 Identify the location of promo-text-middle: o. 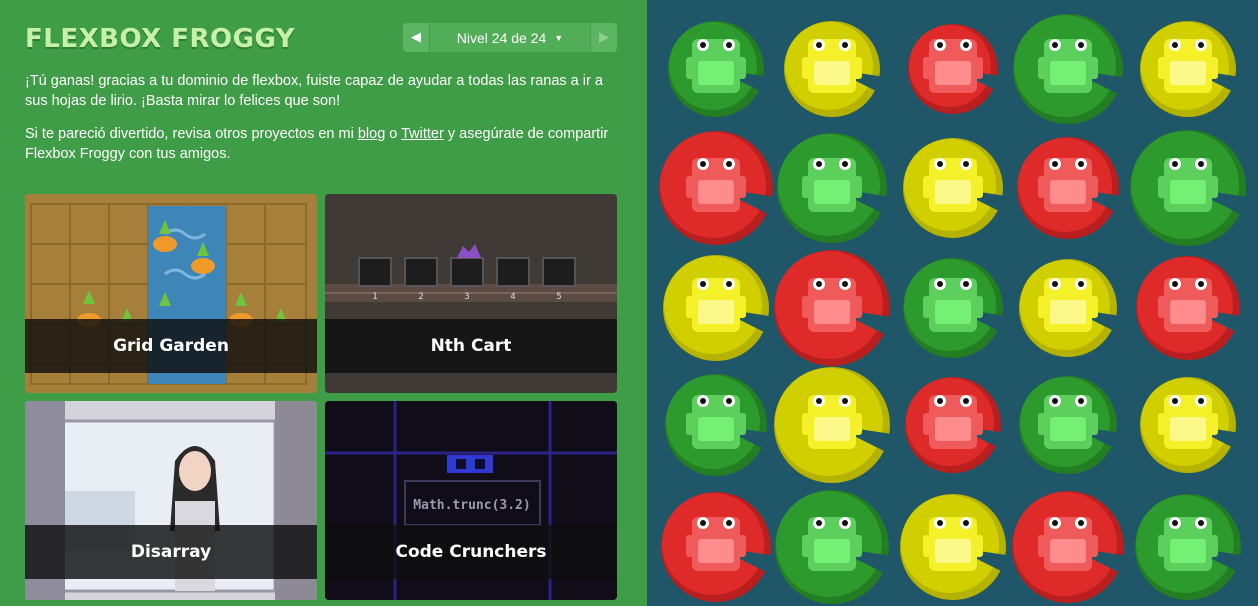
(393, 134).